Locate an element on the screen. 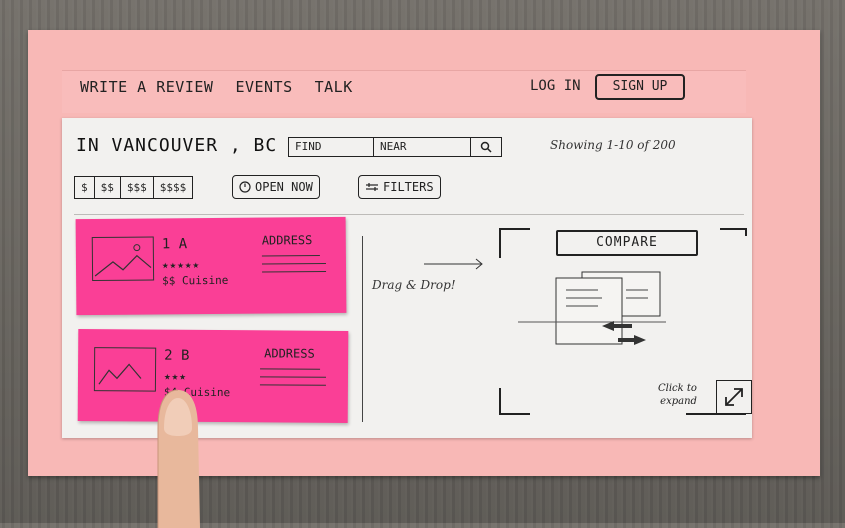 This screenshot has height=528, width=845. top-nav: WRITE A REVIEW EVENTS TALK is located at coordinates (216, 87).